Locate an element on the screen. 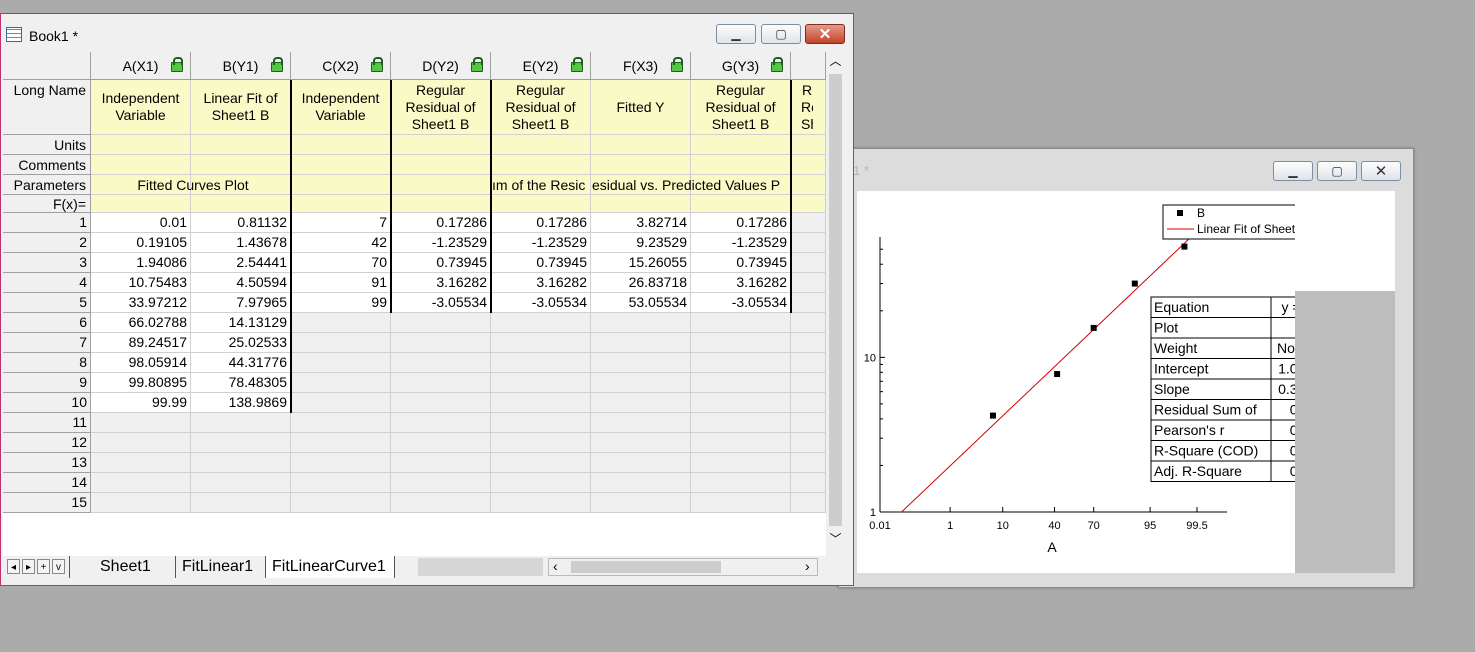 This screenshot has width=1475, height=652. row-number: 12 is located at coordinates (47, 443).